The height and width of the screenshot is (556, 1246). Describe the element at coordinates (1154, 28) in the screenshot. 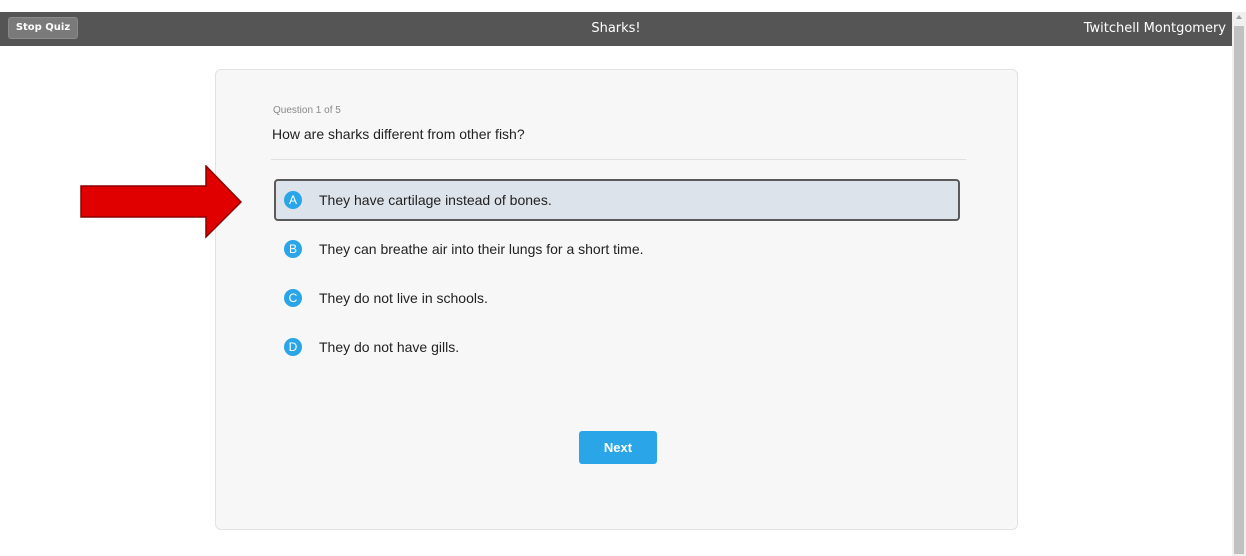

I see `user-name: Twitchell Montgomery` at that location.